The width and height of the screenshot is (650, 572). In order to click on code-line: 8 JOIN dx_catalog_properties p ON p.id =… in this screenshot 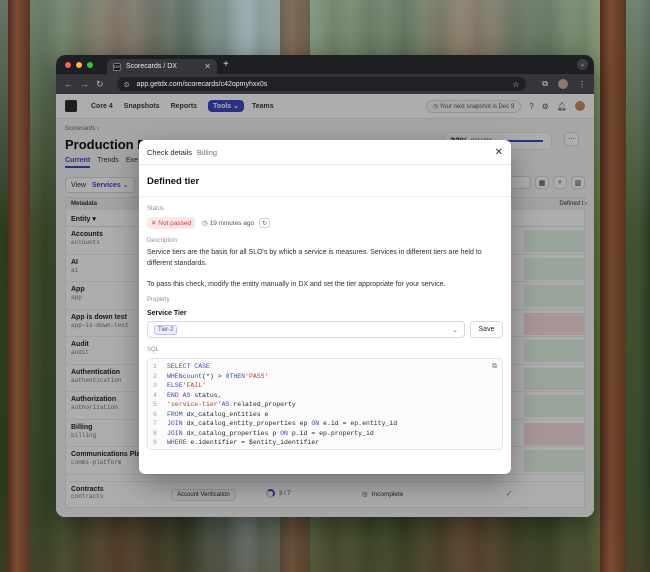, I will do `click(263, 433)`.